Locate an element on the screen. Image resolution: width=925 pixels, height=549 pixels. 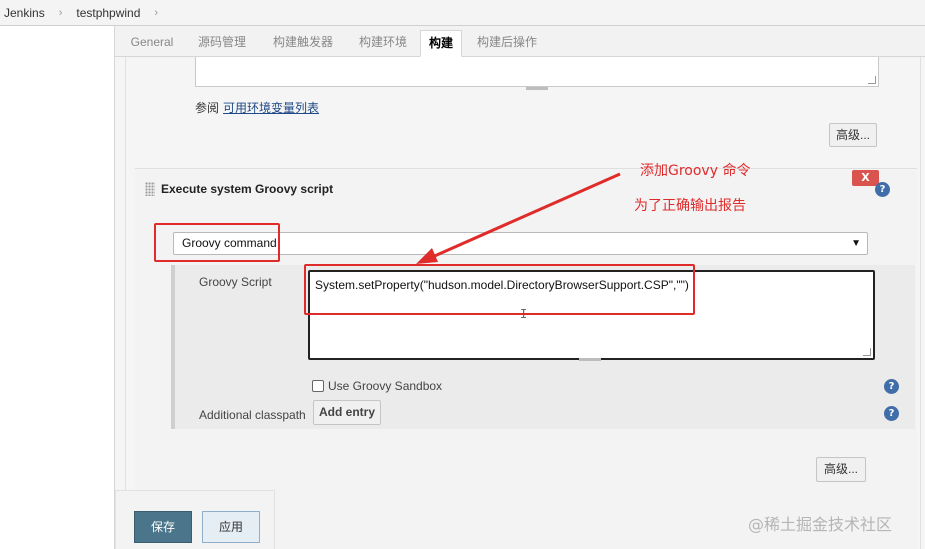
annotation-arrow-icon is located at coordinates (518, 218).